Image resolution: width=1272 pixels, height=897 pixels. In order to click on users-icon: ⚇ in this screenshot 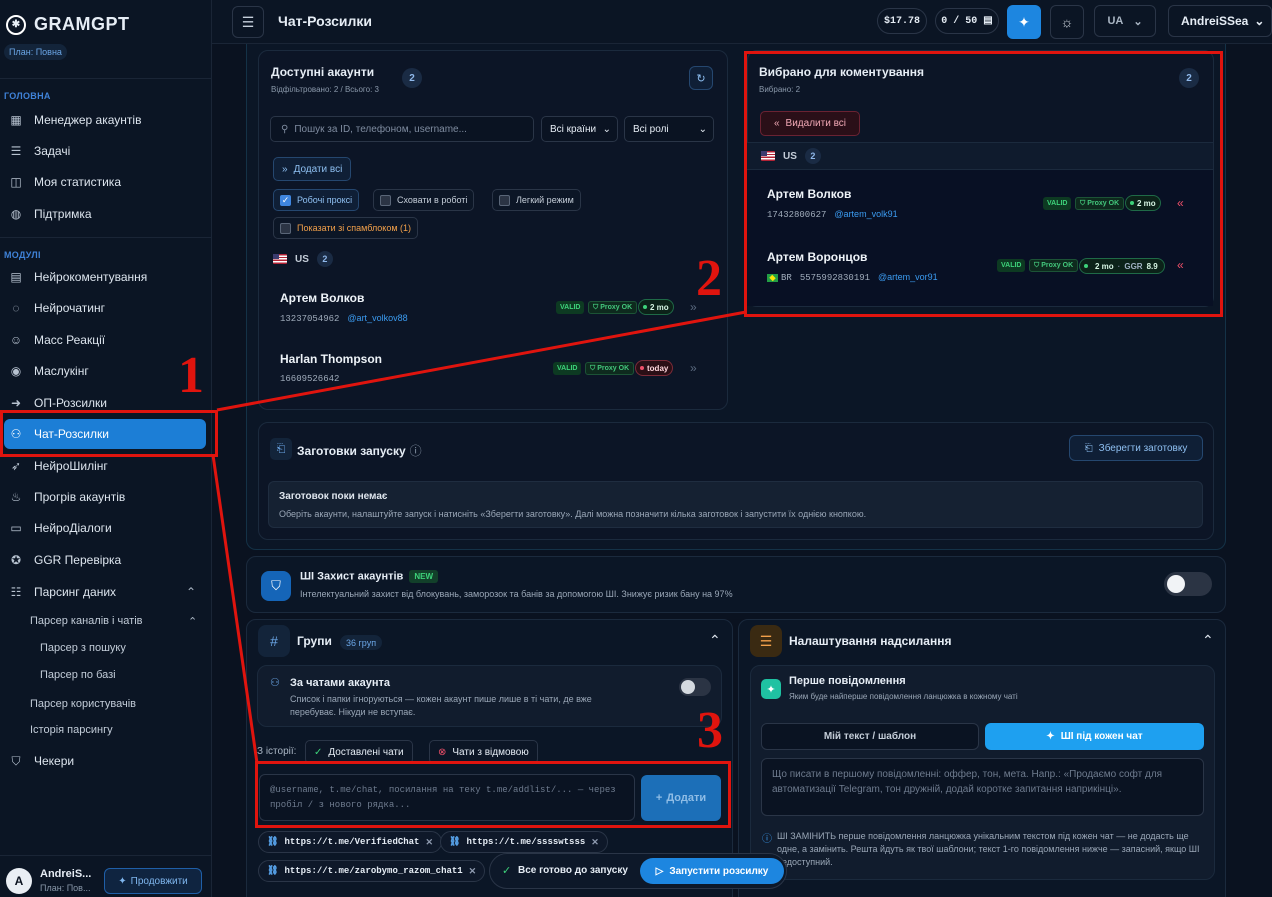, I will do `click(275, 683)`.